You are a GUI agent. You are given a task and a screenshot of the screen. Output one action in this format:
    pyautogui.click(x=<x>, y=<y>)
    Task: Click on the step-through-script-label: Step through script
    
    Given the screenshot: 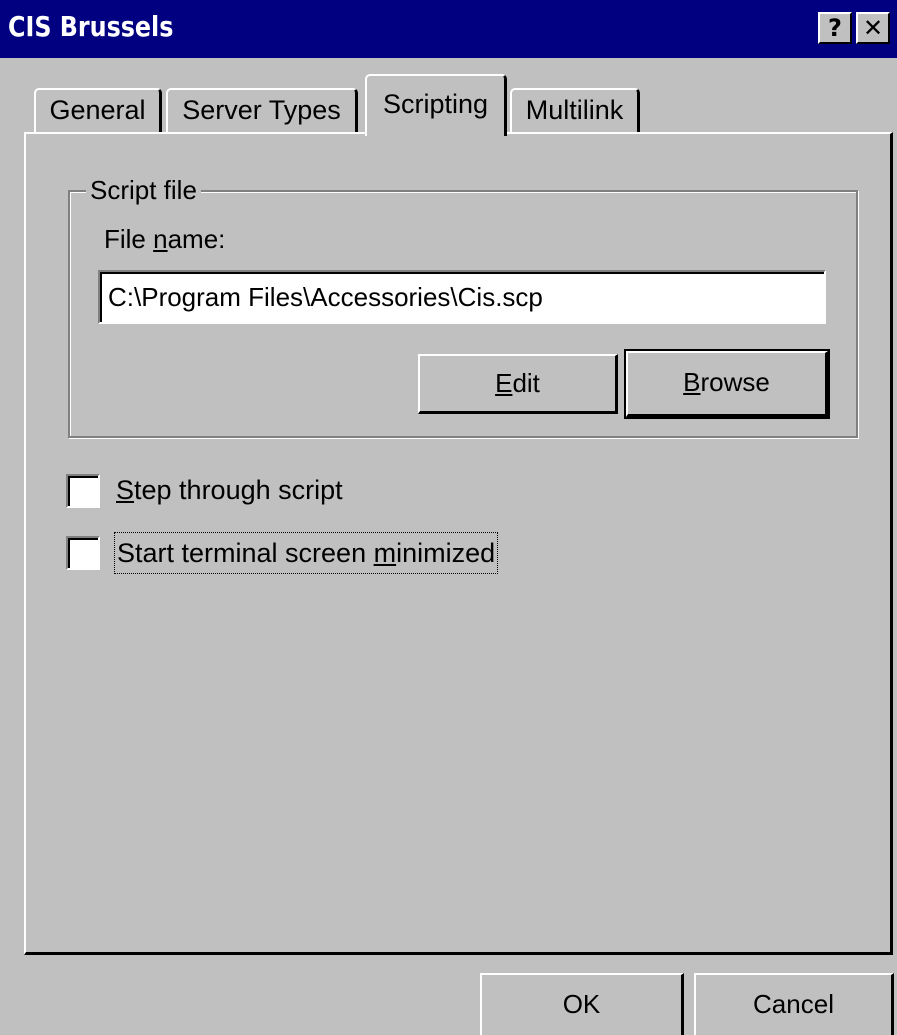 What is the action you would take?
    pyautogui.click(x=229, y=490)
    